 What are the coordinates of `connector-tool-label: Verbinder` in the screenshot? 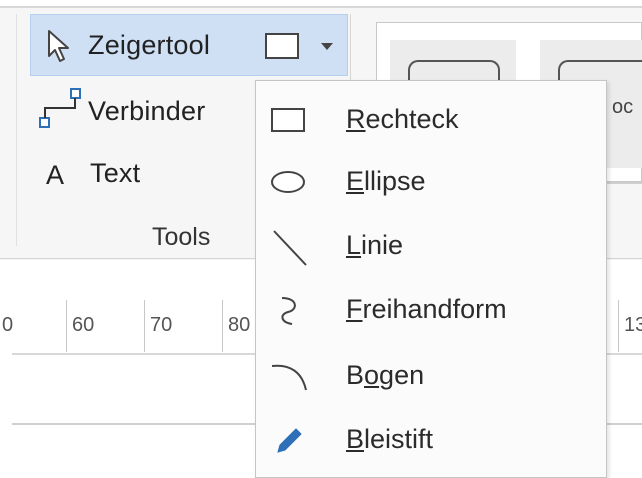 It's located at (146, 111).